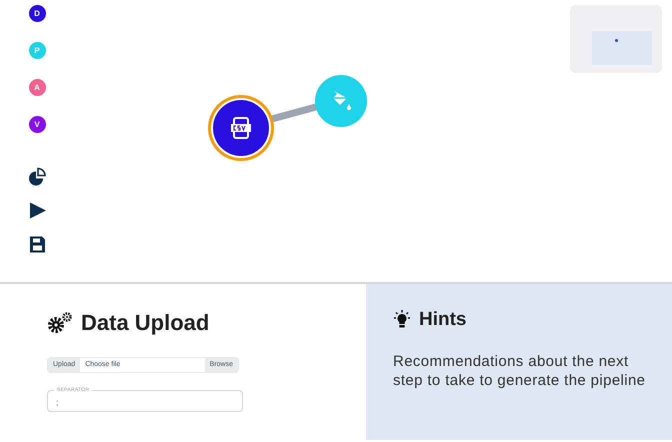 This screenshot has width=672, height=442. I want to click on csv-file-icon, so click(241, 128).